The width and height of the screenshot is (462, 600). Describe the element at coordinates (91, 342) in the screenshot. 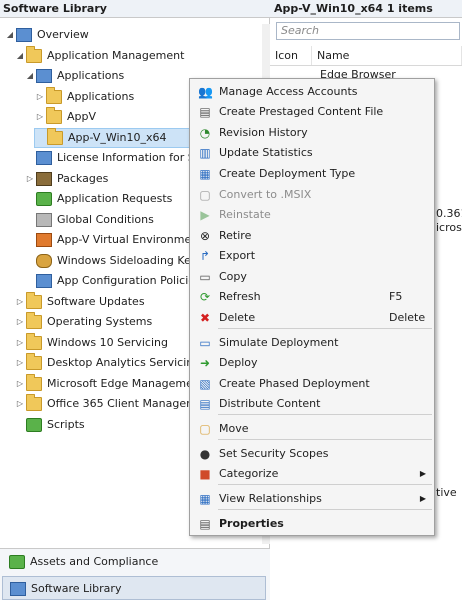

I see `tree-item: ▷ Windows 10 Servicing` at that location.